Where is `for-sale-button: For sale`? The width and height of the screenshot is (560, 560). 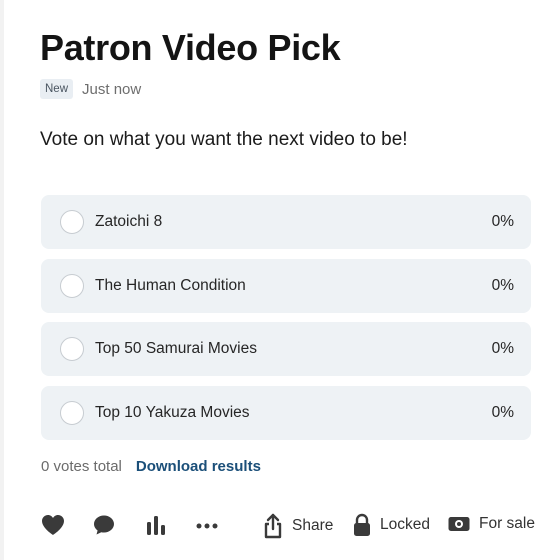 for-sale-button: For sale is located at coordinates (491, 524).